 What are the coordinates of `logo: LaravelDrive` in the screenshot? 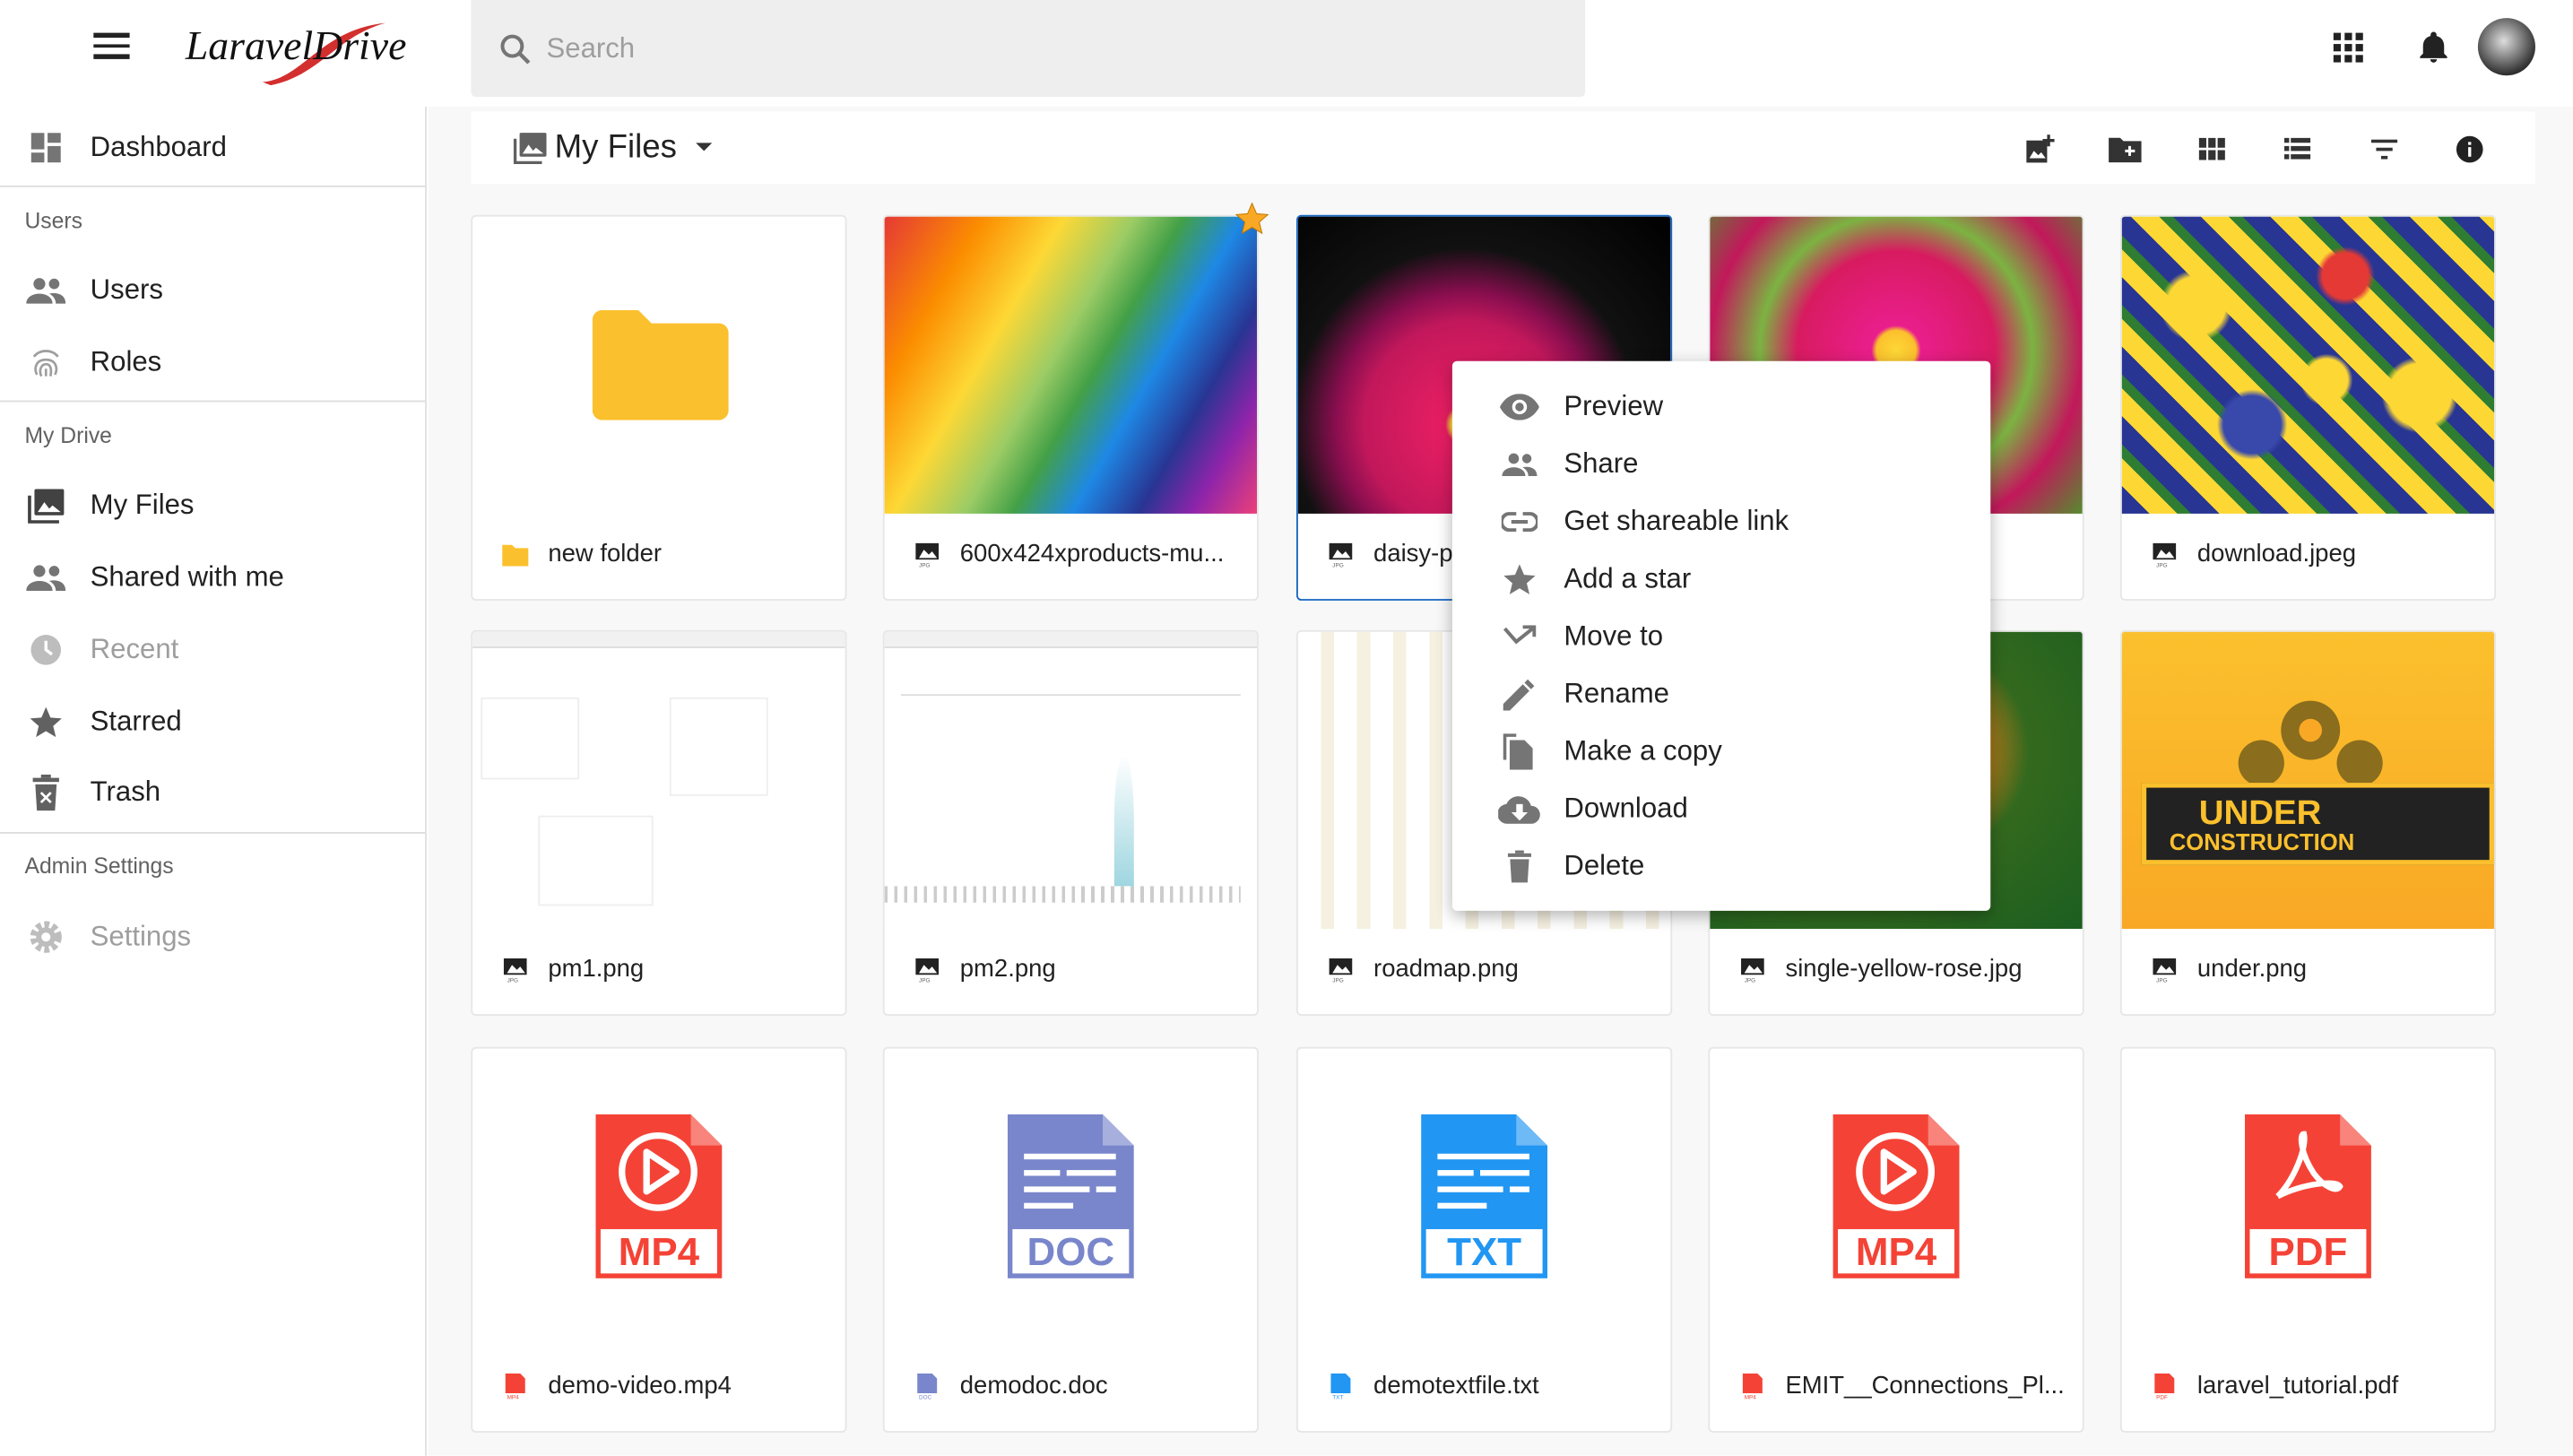 It's located at (289, 49).